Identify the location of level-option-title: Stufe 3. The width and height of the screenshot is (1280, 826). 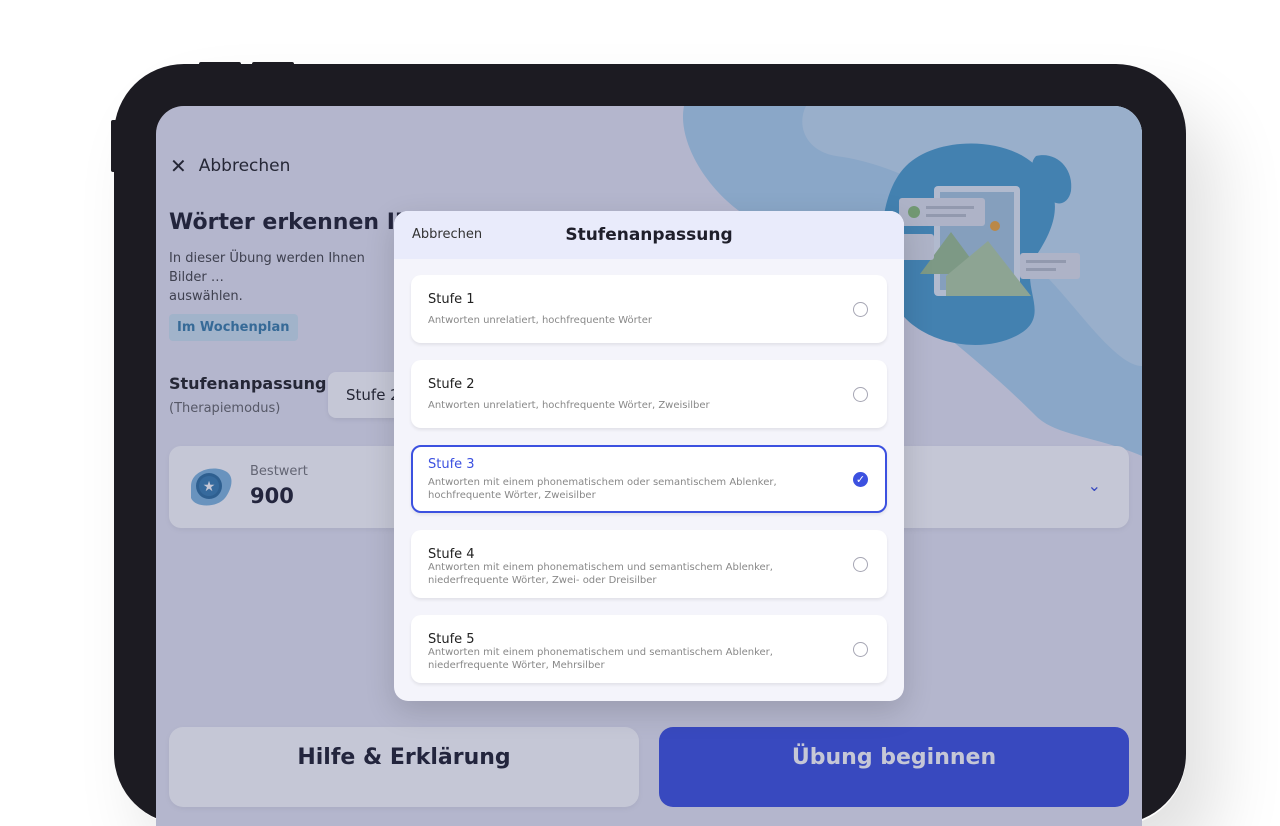
(451, 464).